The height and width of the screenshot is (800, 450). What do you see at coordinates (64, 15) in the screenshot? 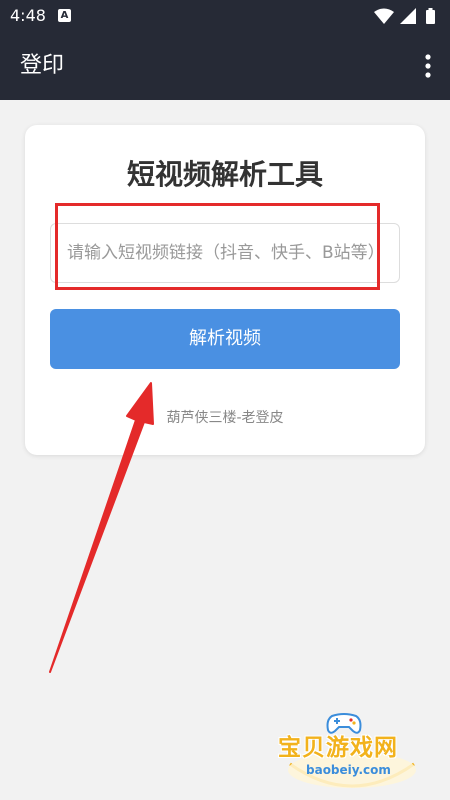
I see `notification-a-icon: A` at bounding box center [64, 15].